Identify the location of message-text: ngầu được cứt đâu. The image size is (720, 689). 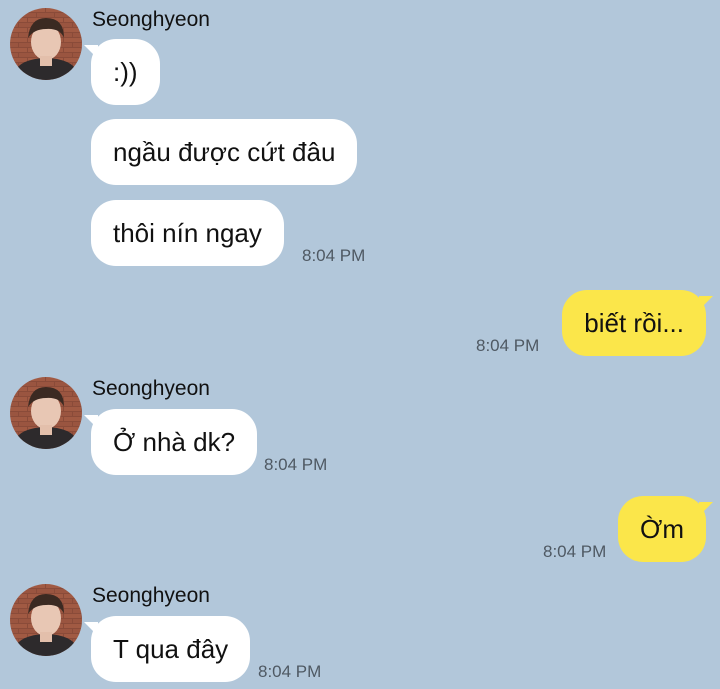
(224, 151).